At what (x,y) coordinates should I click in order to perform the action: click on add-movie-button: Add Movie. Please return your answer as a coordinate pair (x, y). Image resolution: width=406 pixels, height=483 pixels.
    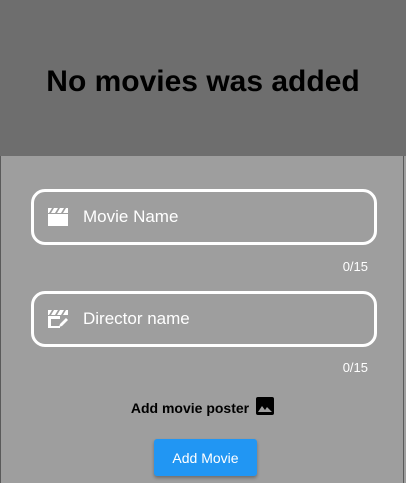
    Looking at the image, I should click on (205, 457).